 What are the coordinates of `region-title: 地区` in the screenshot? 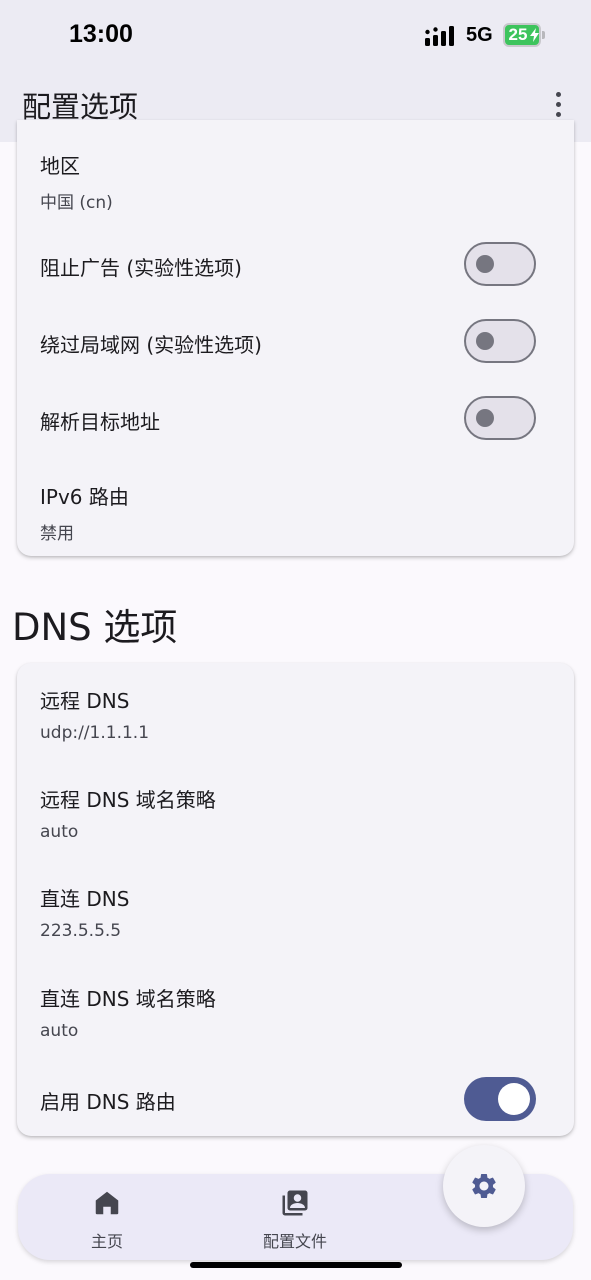 It's located at (60, 166).